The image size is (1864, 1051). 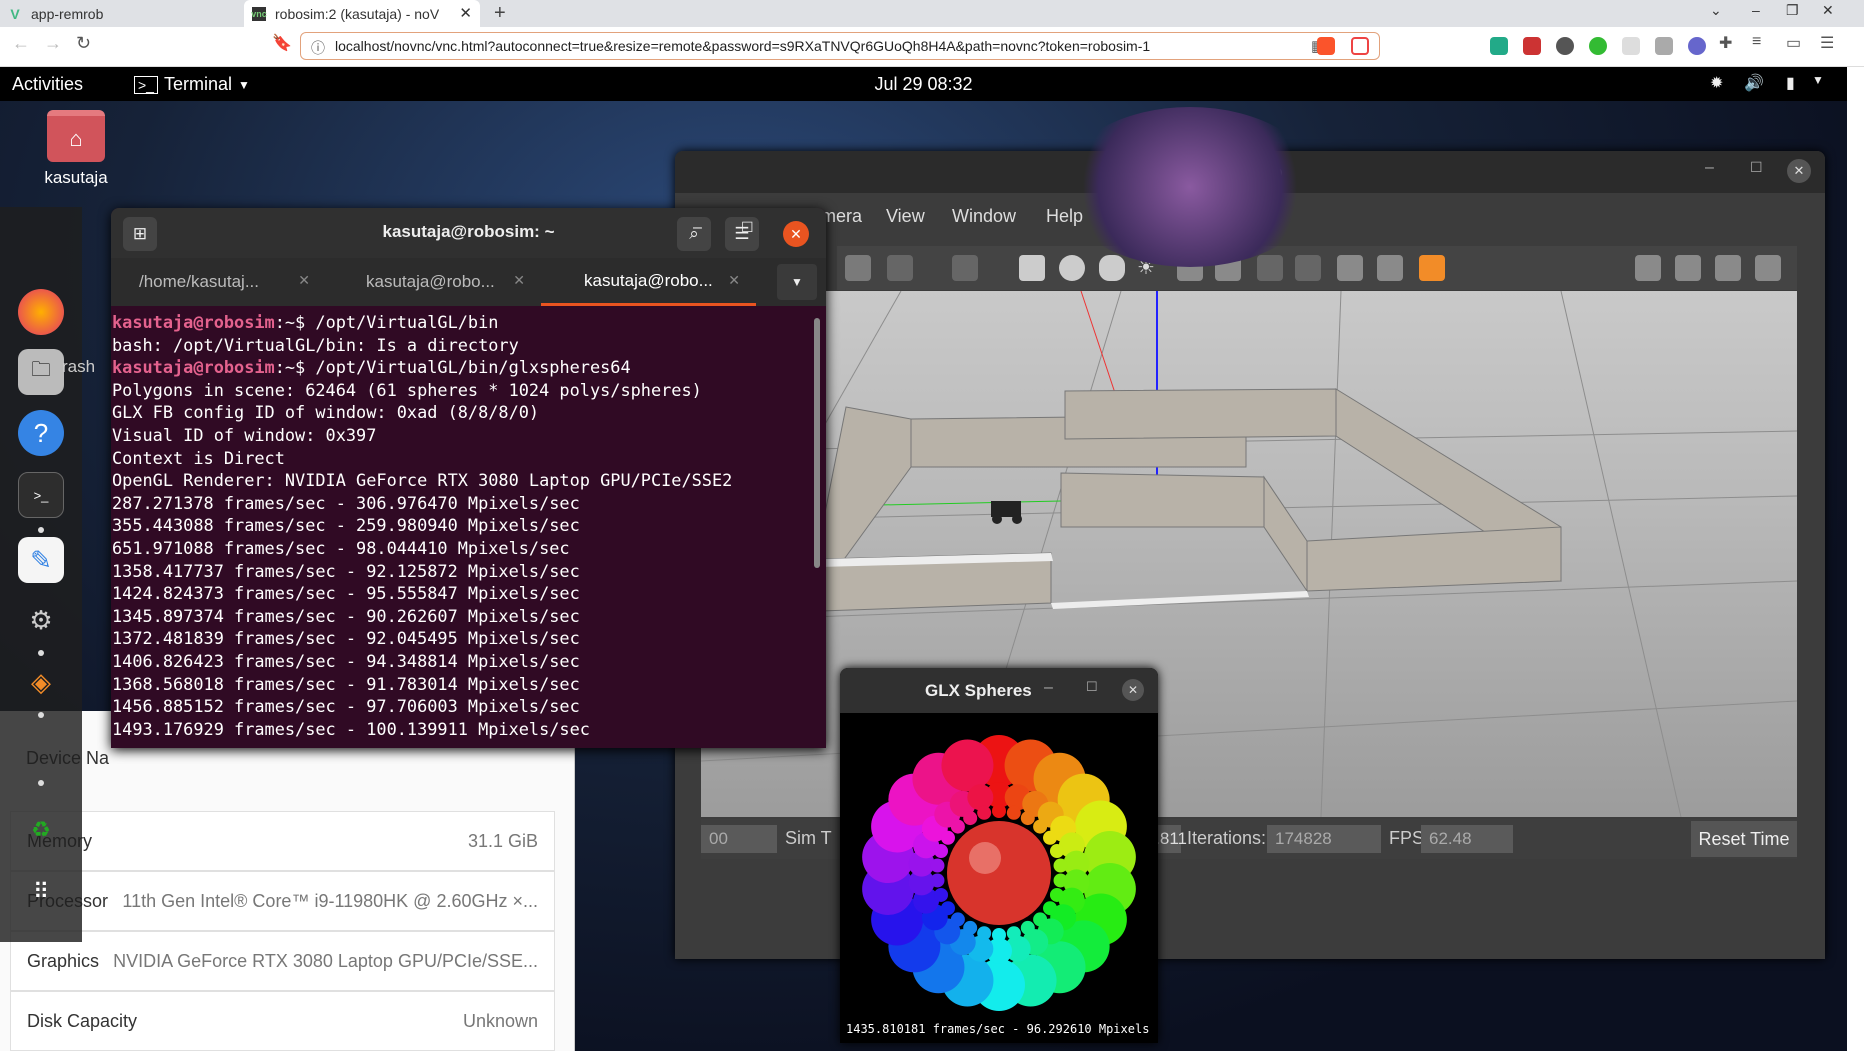 What do you see at coordinates (53, 43) in the screenshot?
I see `forward-icon: →` at bounding box center [53, 43].